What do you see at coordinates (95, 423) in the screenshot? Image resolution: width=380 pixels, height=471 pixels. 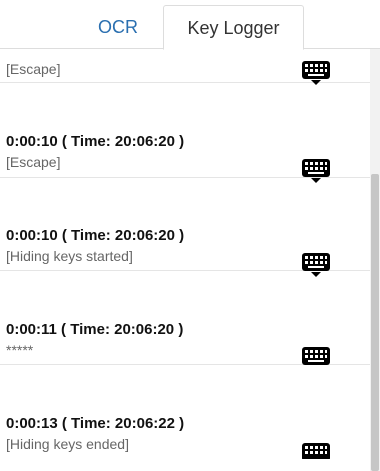 I see `log-entry-time: 0:00:13 ( Time: 20:06:22 )` at bounding box center [95, 423].